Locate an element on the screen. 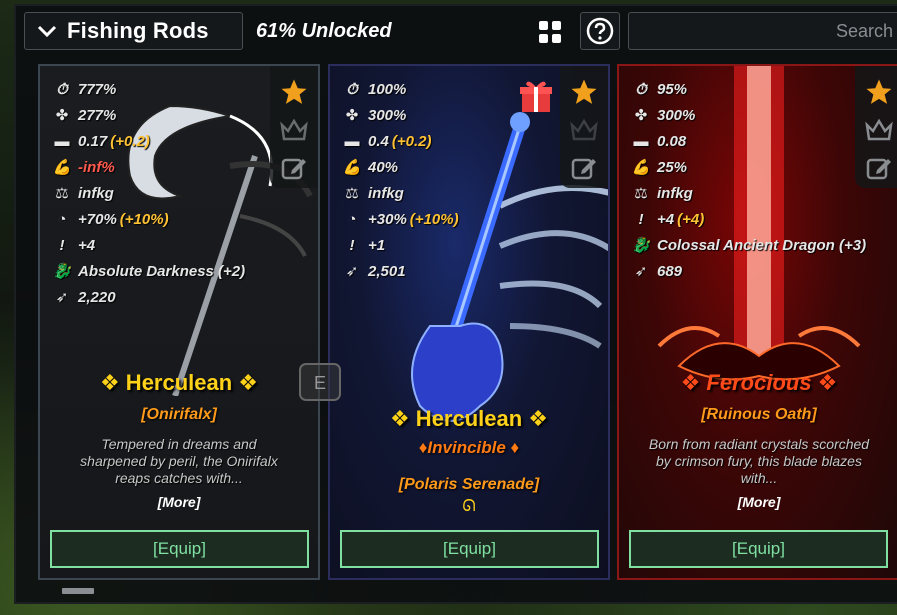 The image size is (897, 615). stat-caught: 2,220 is located at coordinates (97, 297).